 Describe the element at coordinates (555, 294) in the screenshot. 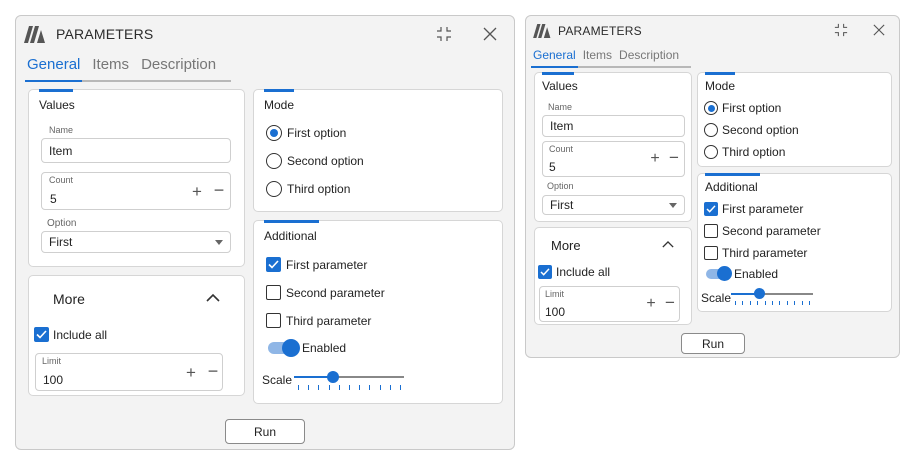

I see `limit-label: Limit` at that location.